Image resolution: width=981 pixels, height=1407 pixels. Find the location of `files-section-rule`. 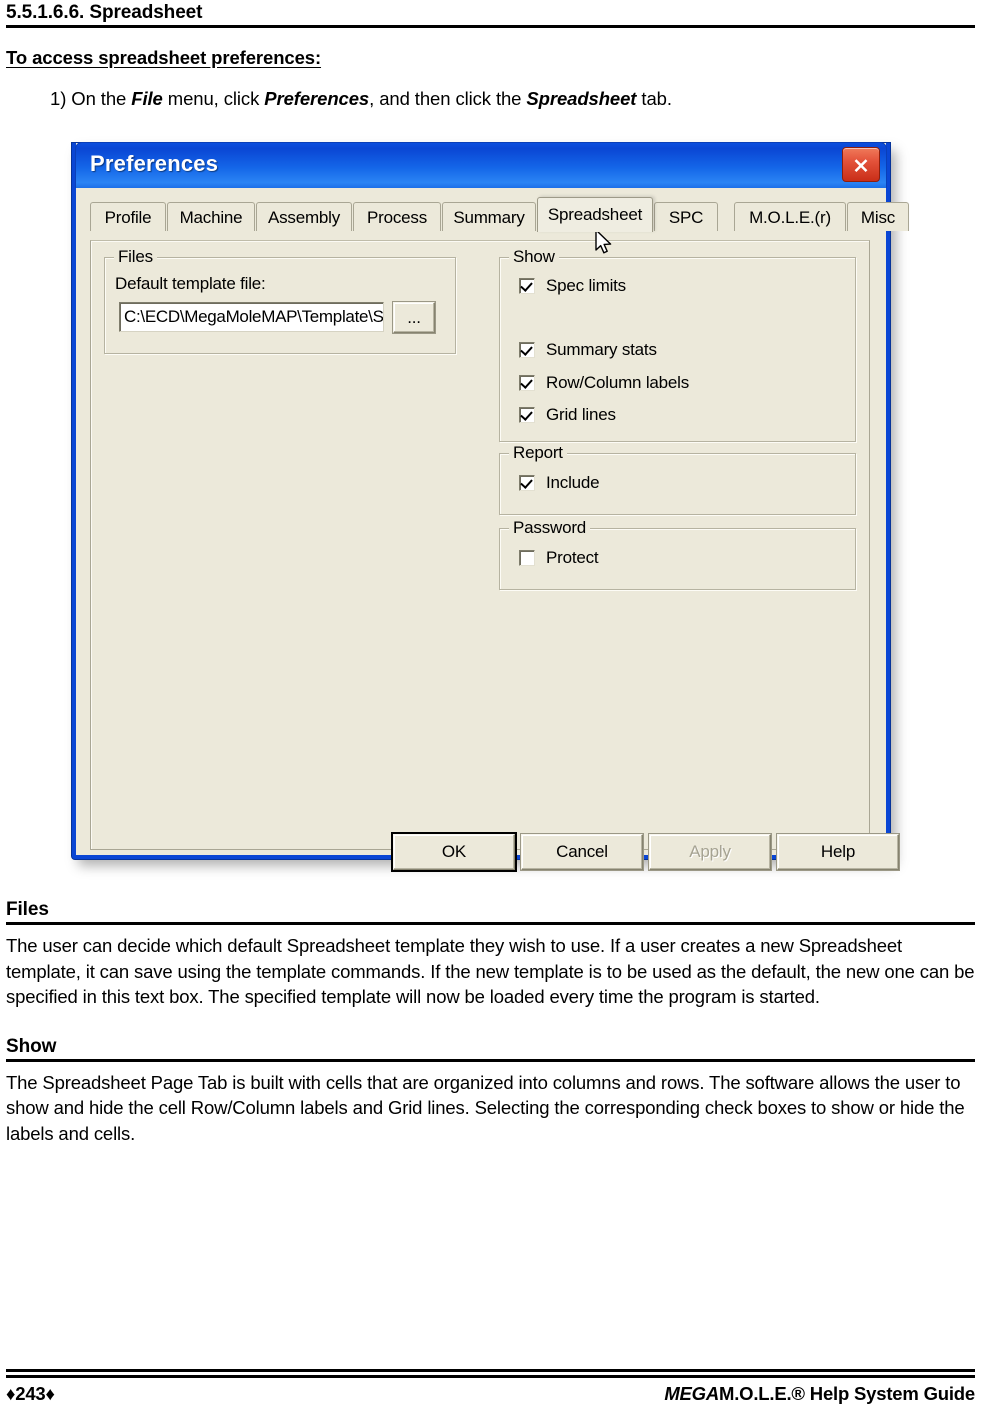

files-section-rule is located at coordinates (490, 923).